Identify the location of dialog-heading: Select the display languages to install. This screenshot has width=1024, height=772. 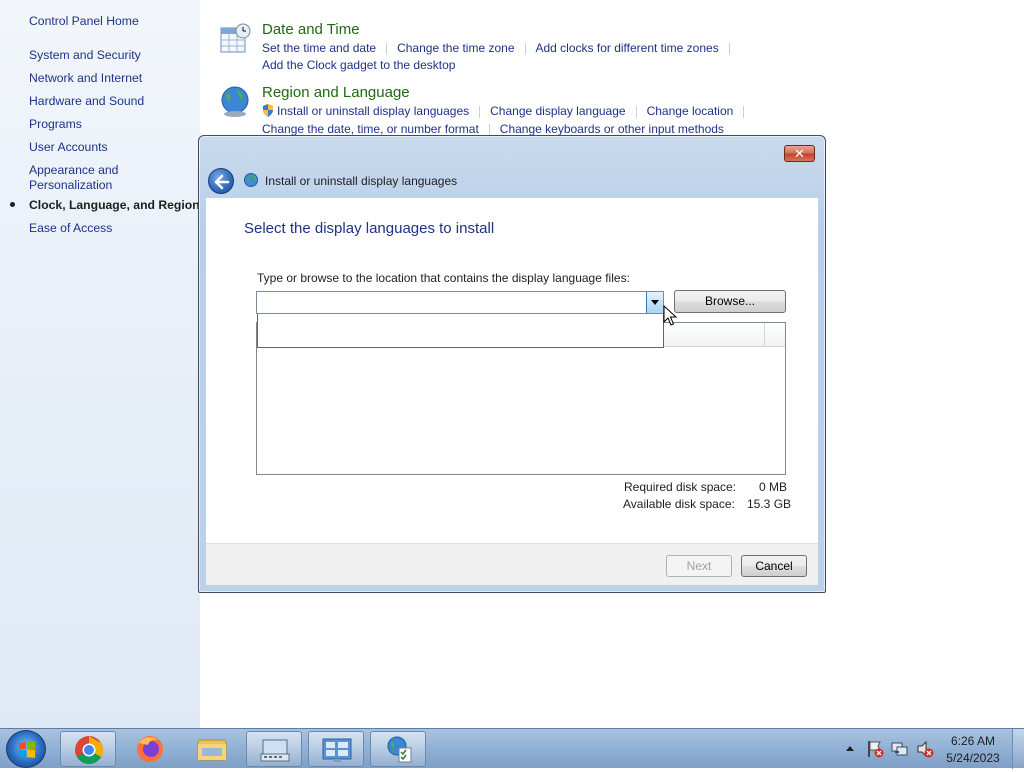
(369, 228).